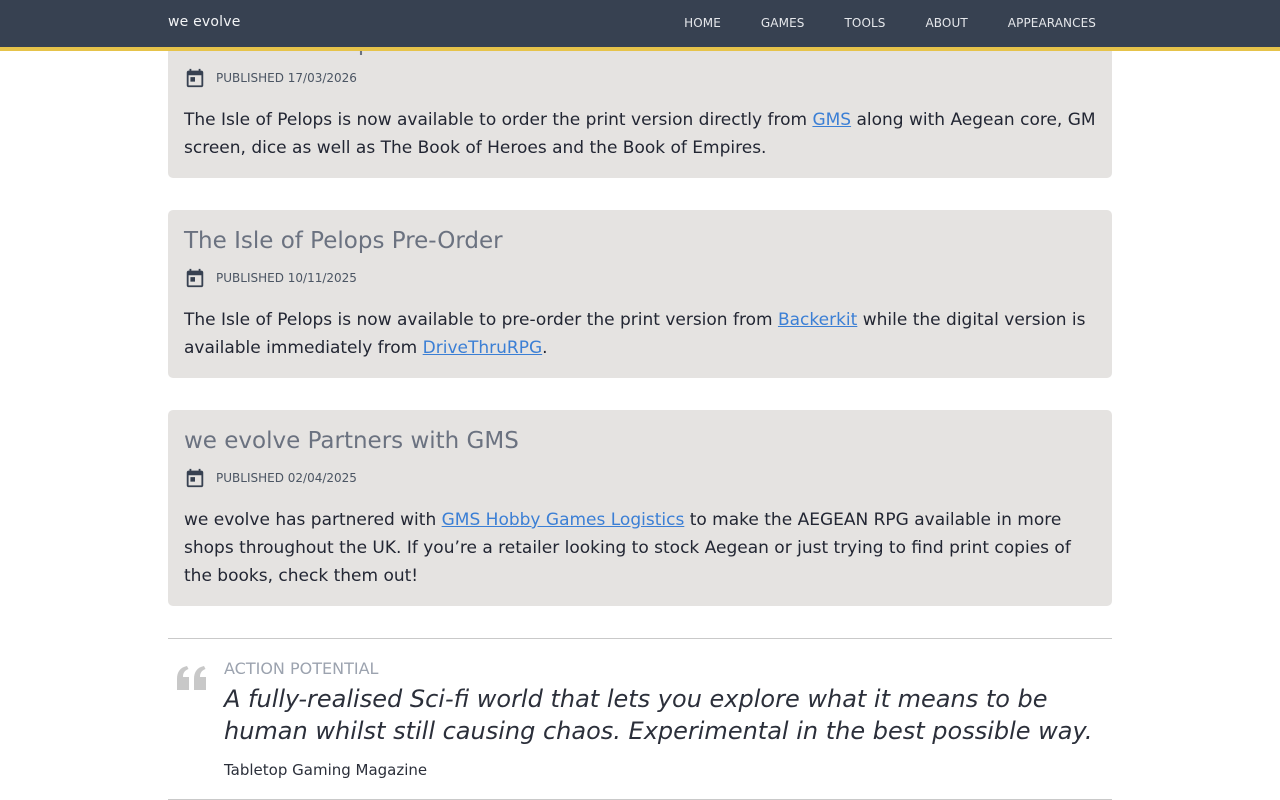  I want to click on quote-source-title: ACTION POTENTIAL, so click(301, 668).